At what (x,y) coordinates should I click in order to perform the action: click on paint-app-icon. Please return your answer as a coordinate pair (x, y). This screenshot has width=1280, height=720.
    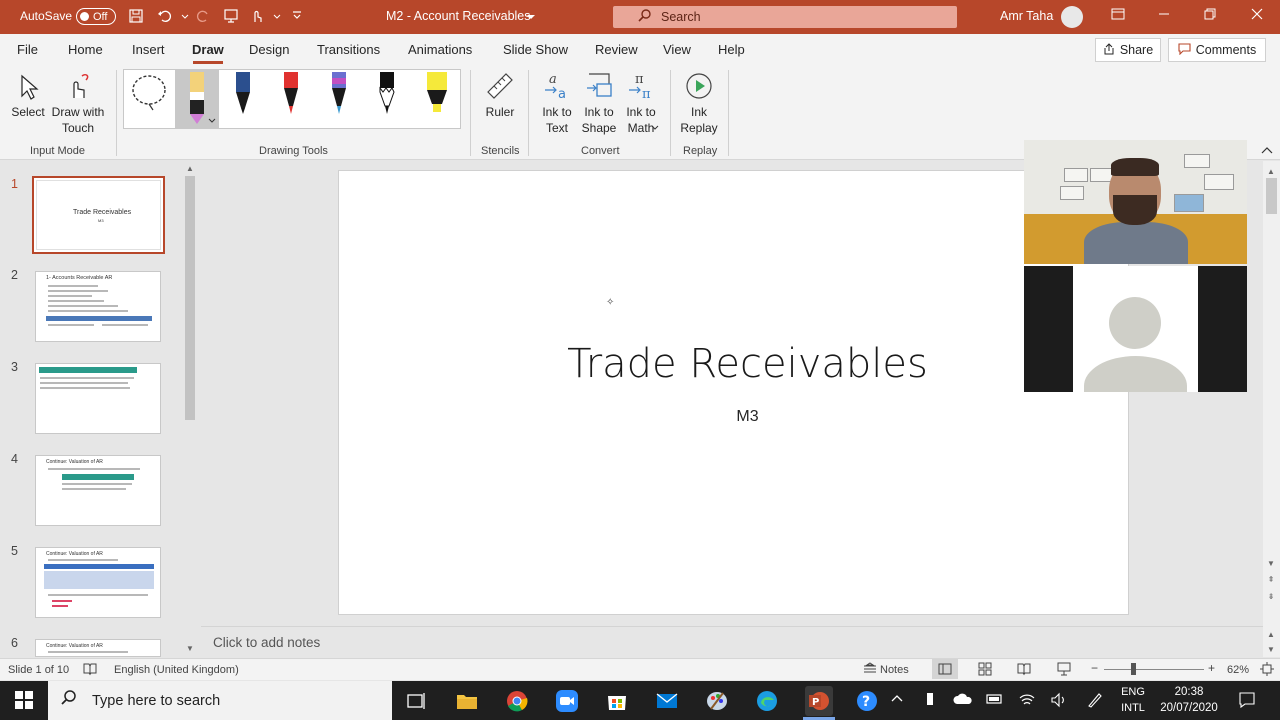
    Looking at the image, I should click on (717, 701).